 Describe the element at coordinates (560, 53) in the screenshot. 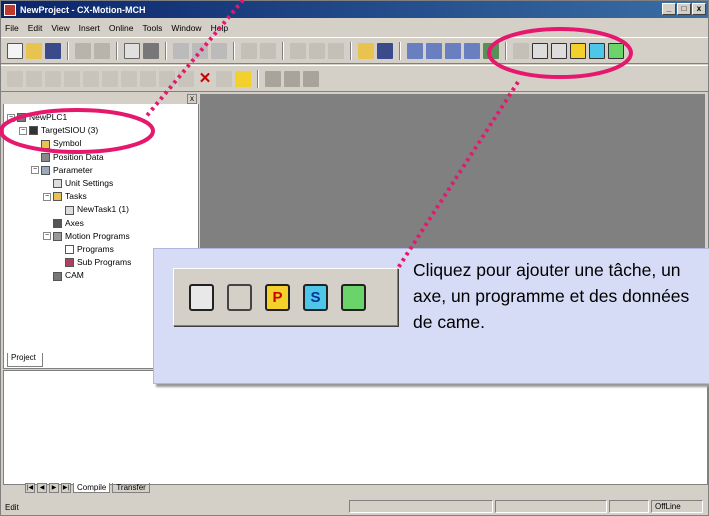

I see `highlight-toolbar-ellipse` at that location.